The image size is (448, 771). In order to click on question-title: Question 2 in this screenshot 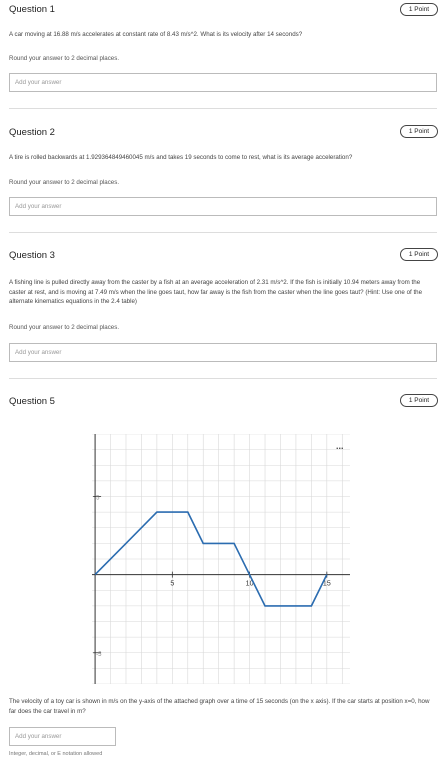, I will do `click(32, 132)`.